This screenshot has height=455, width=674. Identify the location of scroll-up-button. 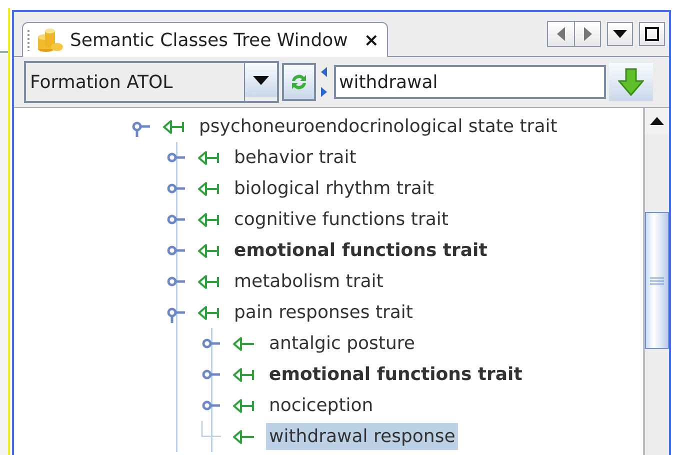
(657, 121).